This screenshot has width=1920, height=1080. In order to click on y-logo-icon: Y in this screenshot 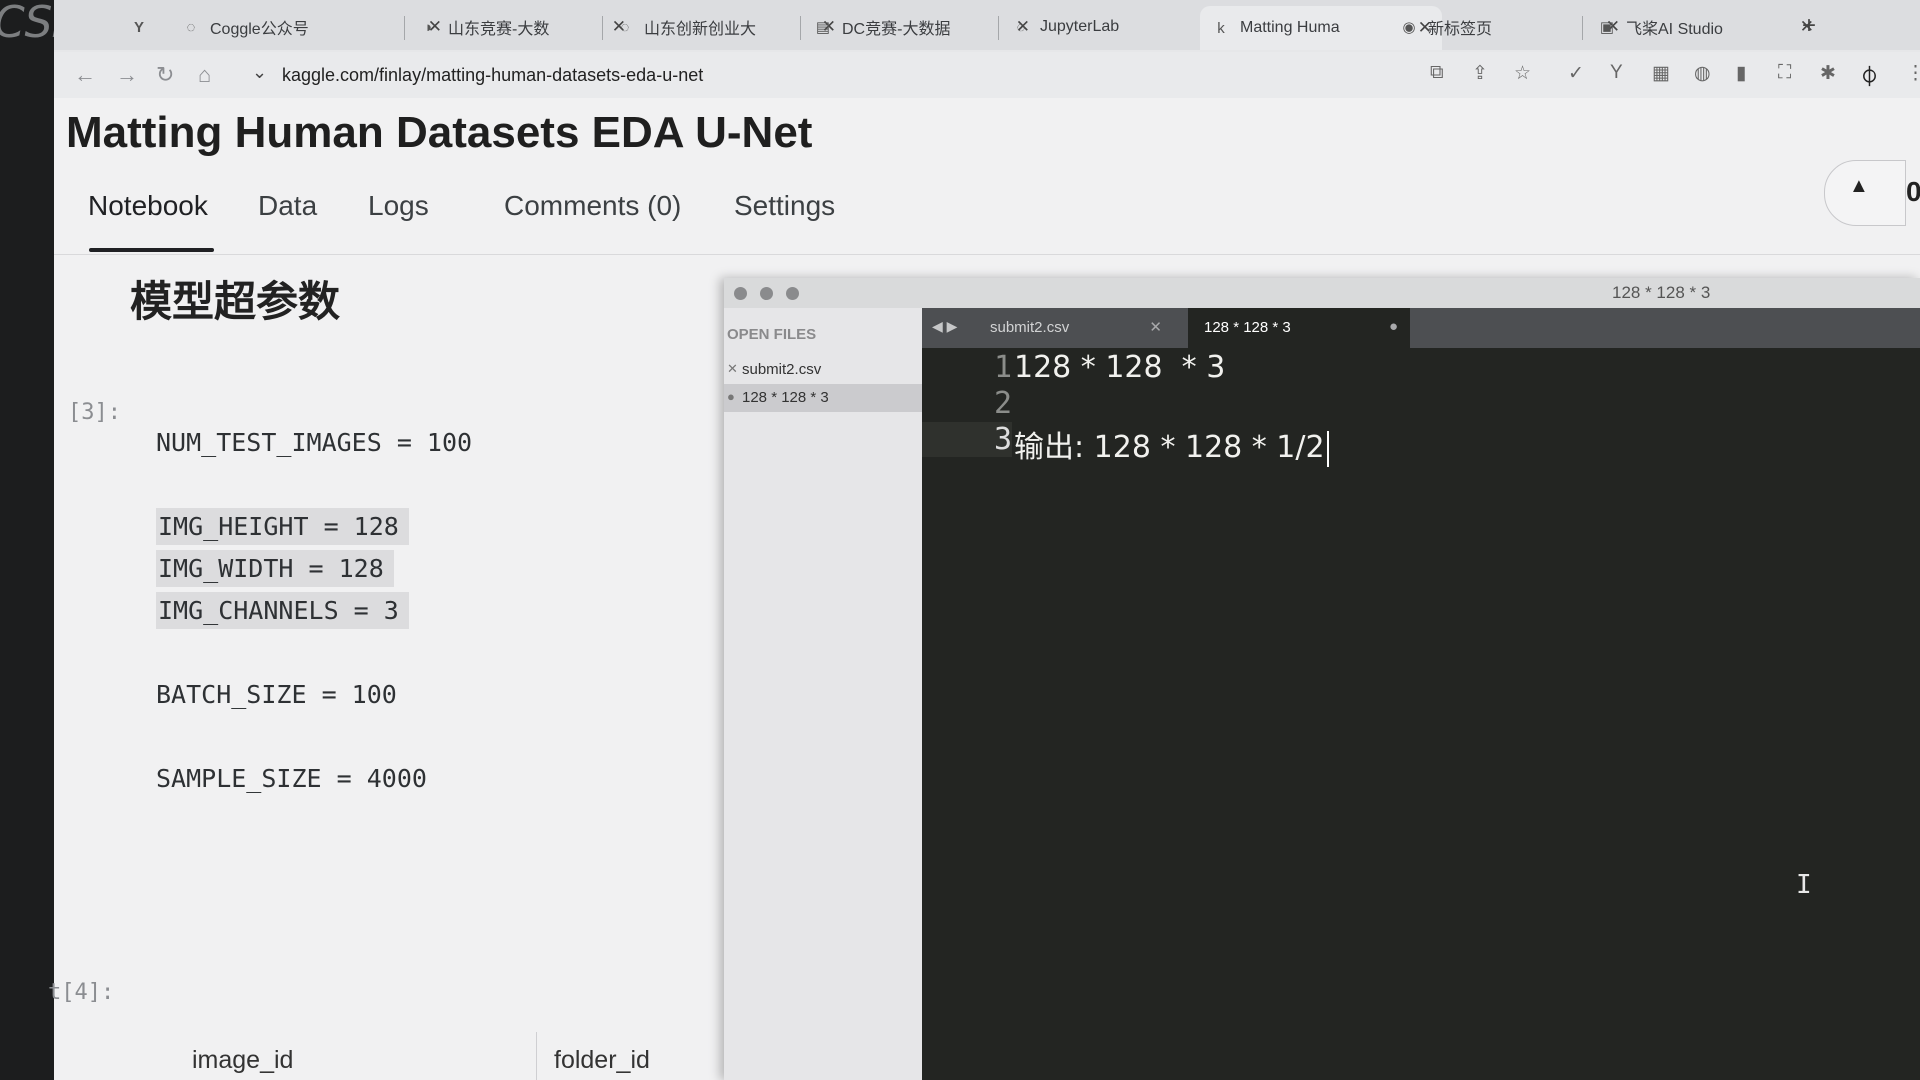, I will do `click(138, 27)`.